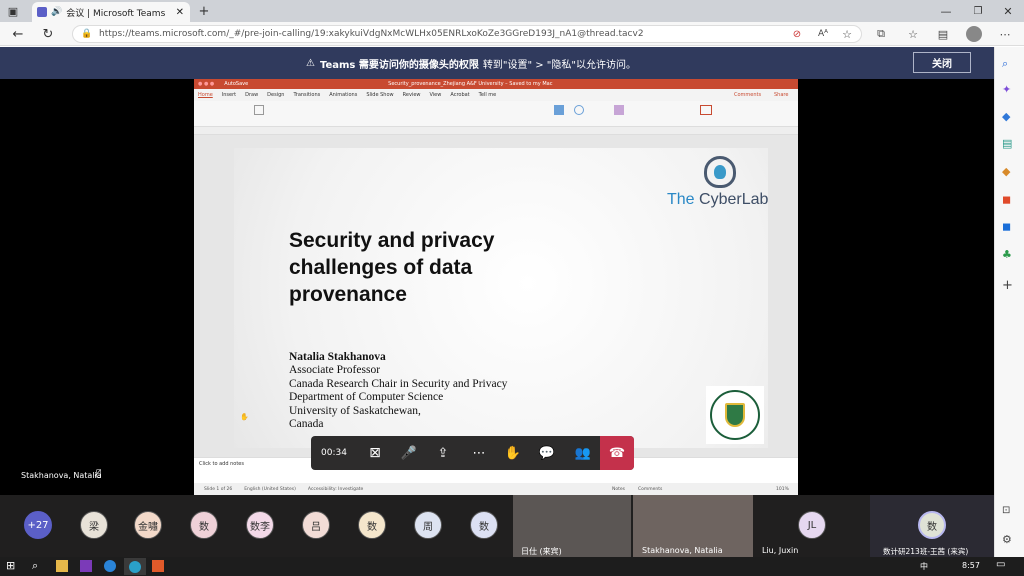 This screenshot has height=576, width=1024. I want to click on more-actions-icon: ⋯, so click(479, 453).